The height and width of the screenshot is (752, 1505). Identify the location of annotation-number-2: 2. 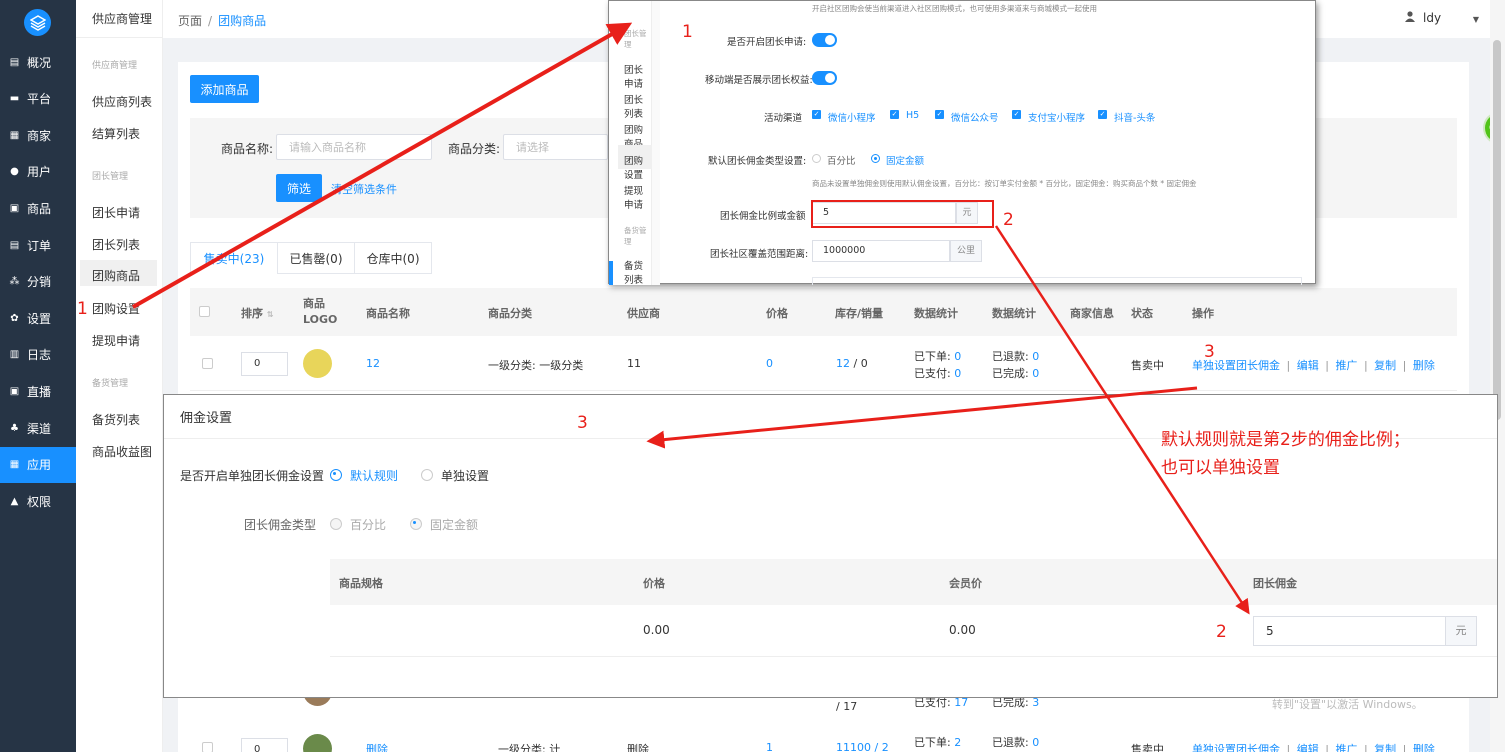
(1008, 220).